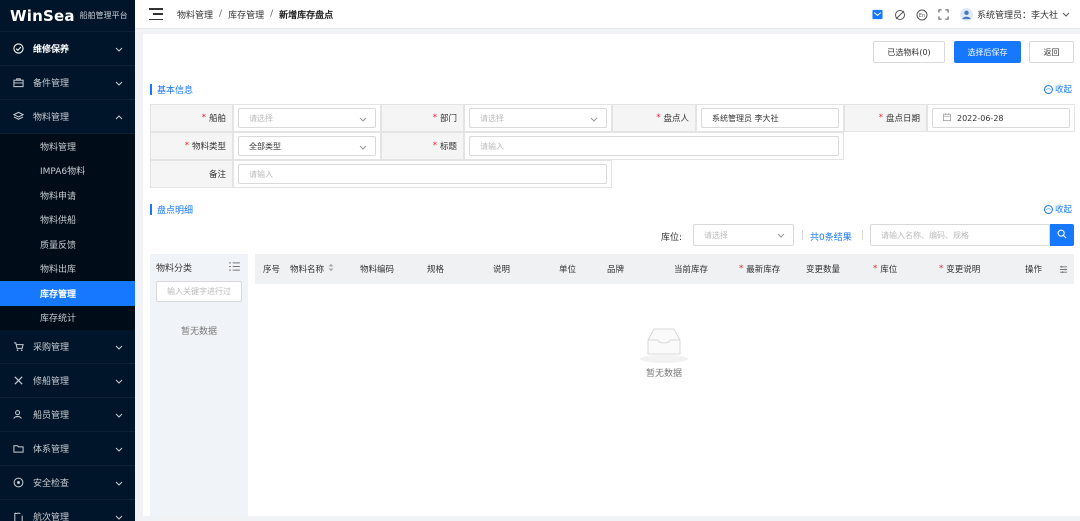 Image resolution: width=1080 pixels, height=521 pixels. I want to click on sidebar-item-maintenance: 维修保养, so click(67, 49).